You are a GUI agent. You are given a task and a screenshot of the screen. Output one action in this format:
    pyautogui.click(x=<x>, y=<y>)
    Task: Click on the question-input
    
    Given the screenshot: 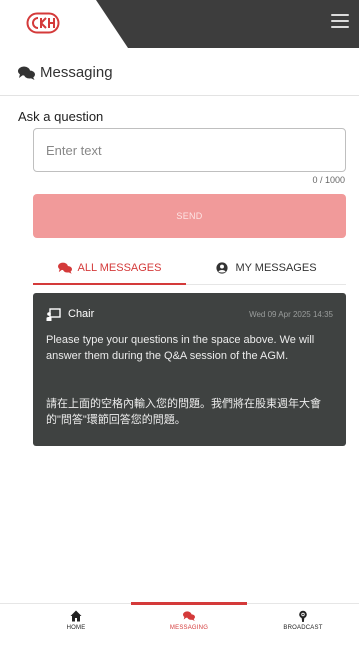 What is the action you would take?
    pyautogui.click(x=189, y=150)
    